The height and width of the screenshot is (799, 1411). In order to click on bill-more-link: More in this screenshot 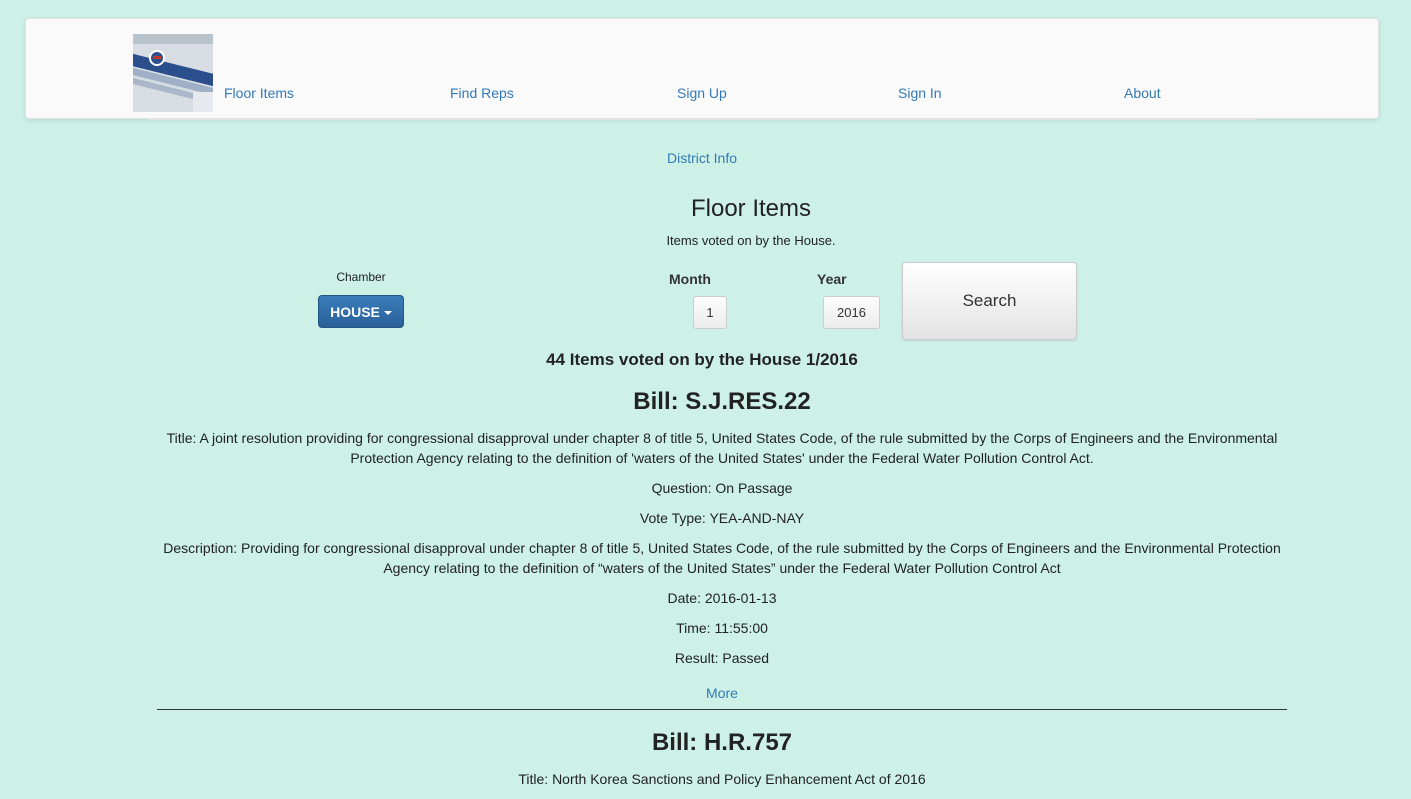, I will do `click(722, 693)`.